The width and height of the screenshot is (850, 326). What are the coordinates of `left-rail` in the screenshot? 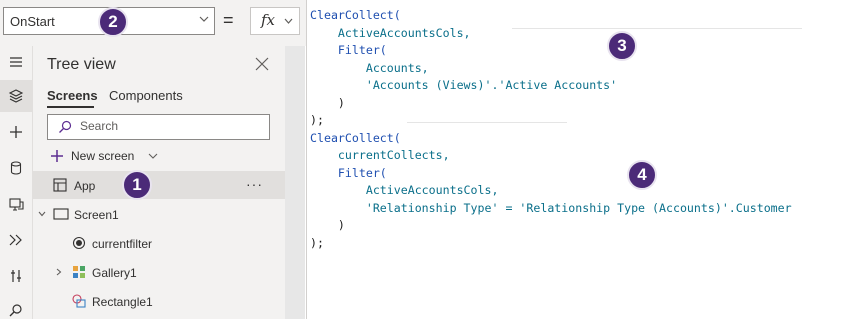 It's located at (16, 182).